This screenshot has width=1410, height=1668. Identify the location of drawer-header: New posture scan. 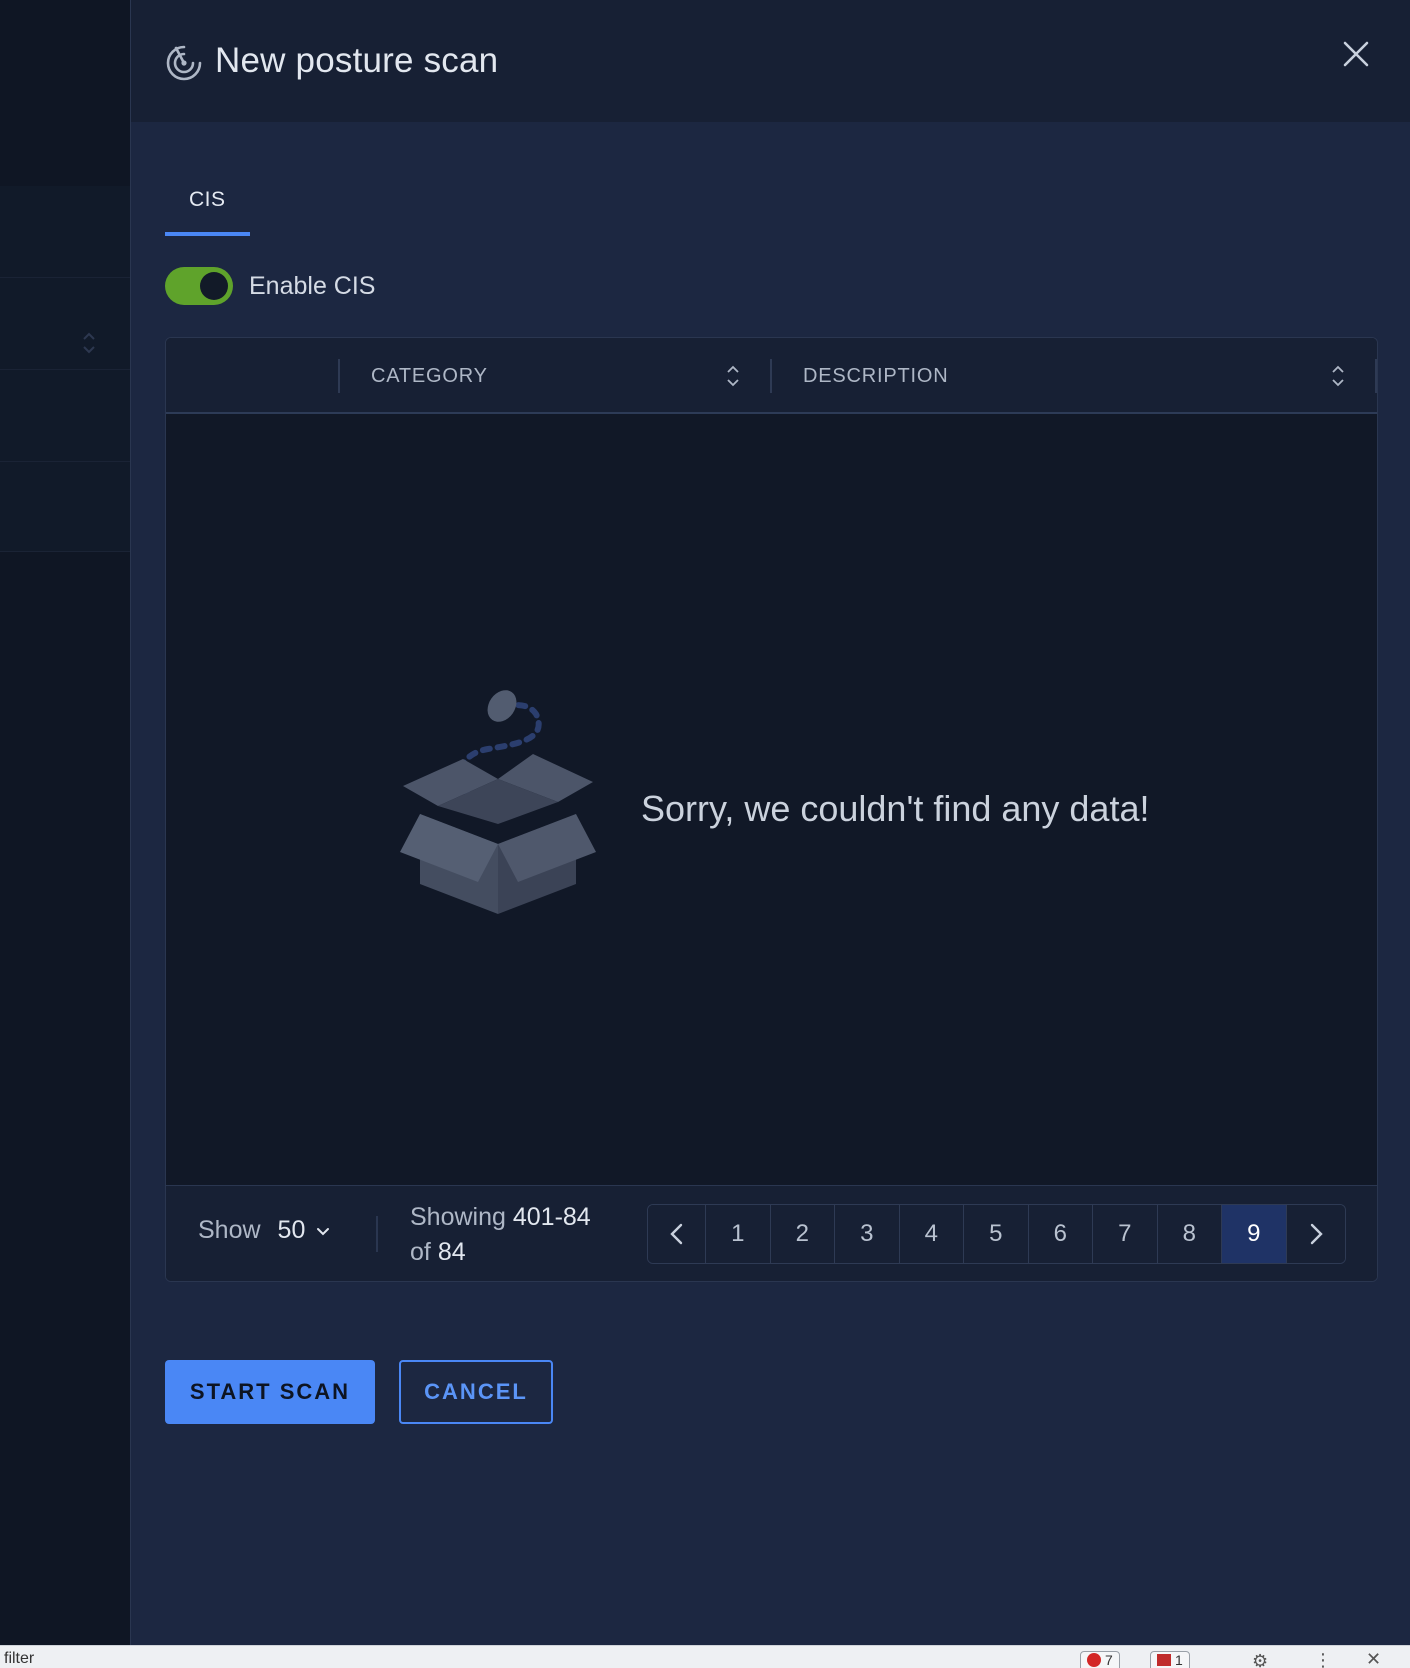
(770, 61).